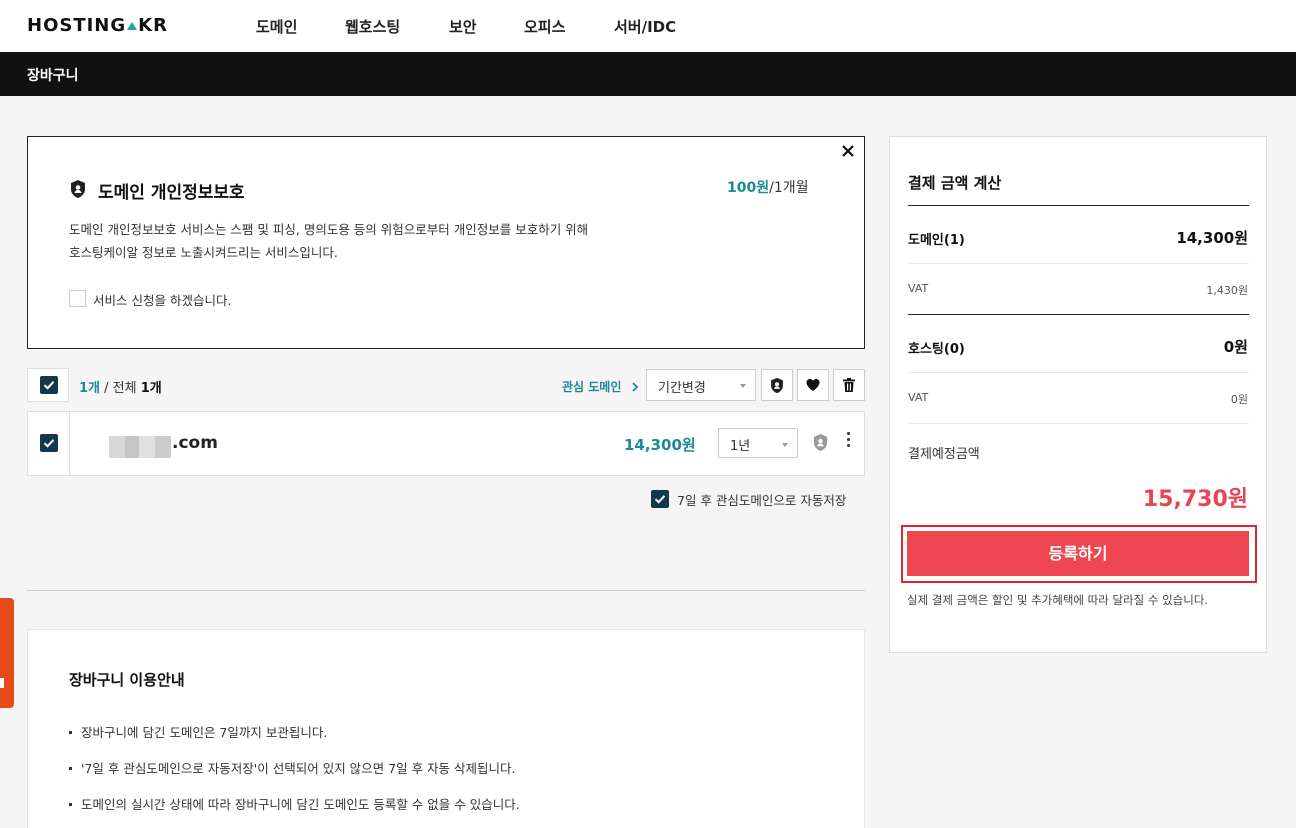  Describe the element at coordinates (748, 188) in the screenshot. I see `privacy-price-amount: 100원` at that location.